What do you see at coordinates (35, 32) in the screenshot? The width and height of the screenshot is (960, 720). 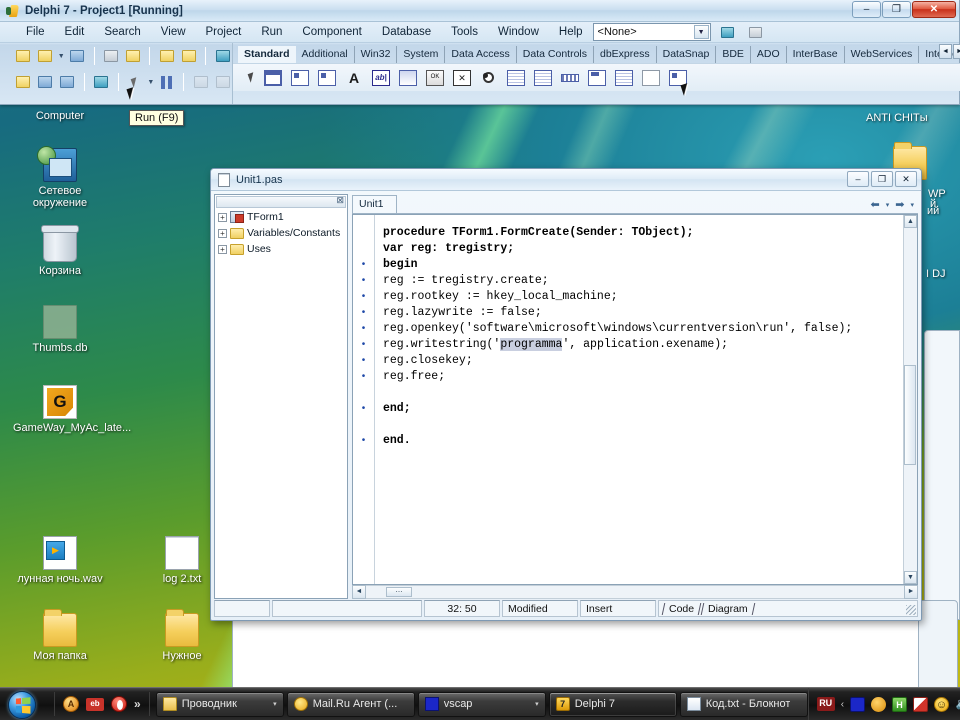 I see `menu-item-file: File` at bounding box center [35, 32].